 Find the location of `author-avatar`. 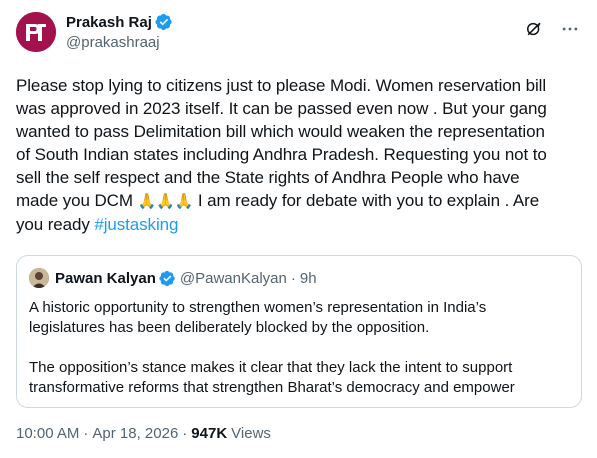

author-avatar is located at coordinates (36, 32).